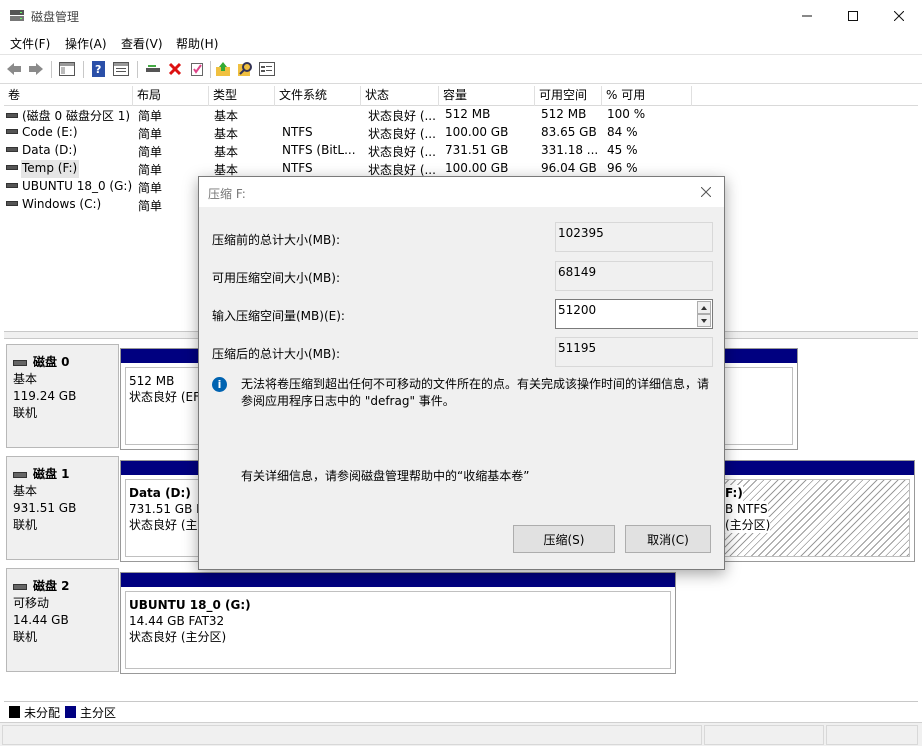 The height and width of the screenshot is (746, 922). I want to click on column-volume: 卷, so click(68, 96).